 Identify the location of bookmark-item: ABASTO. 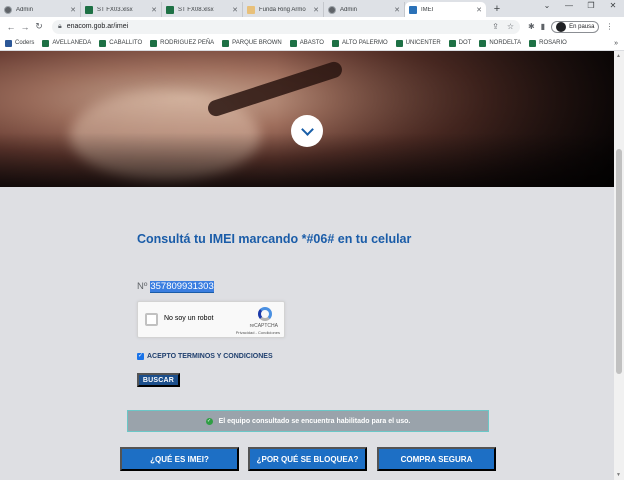
(306, 43).